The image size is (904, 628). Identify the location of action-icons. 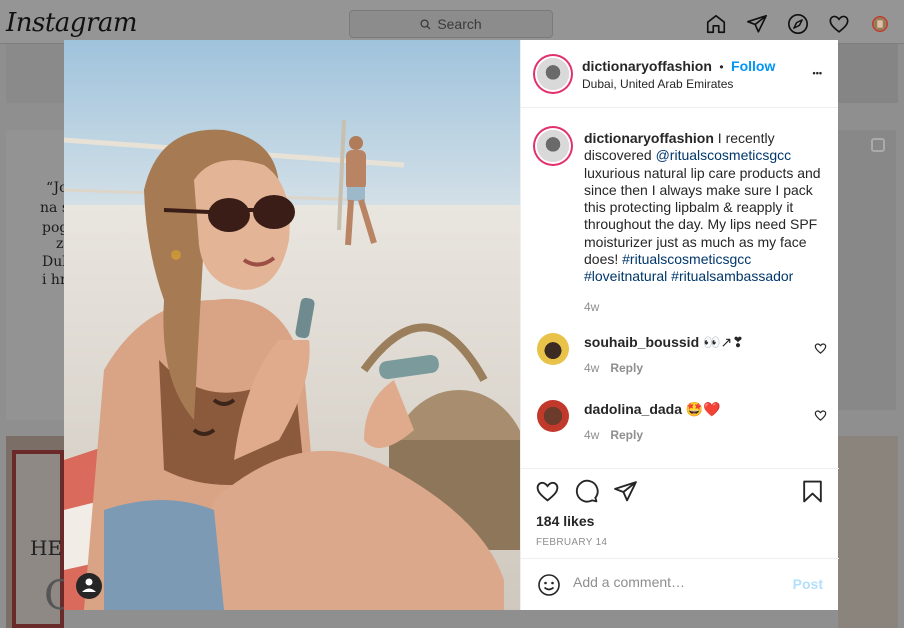
(586, 491).